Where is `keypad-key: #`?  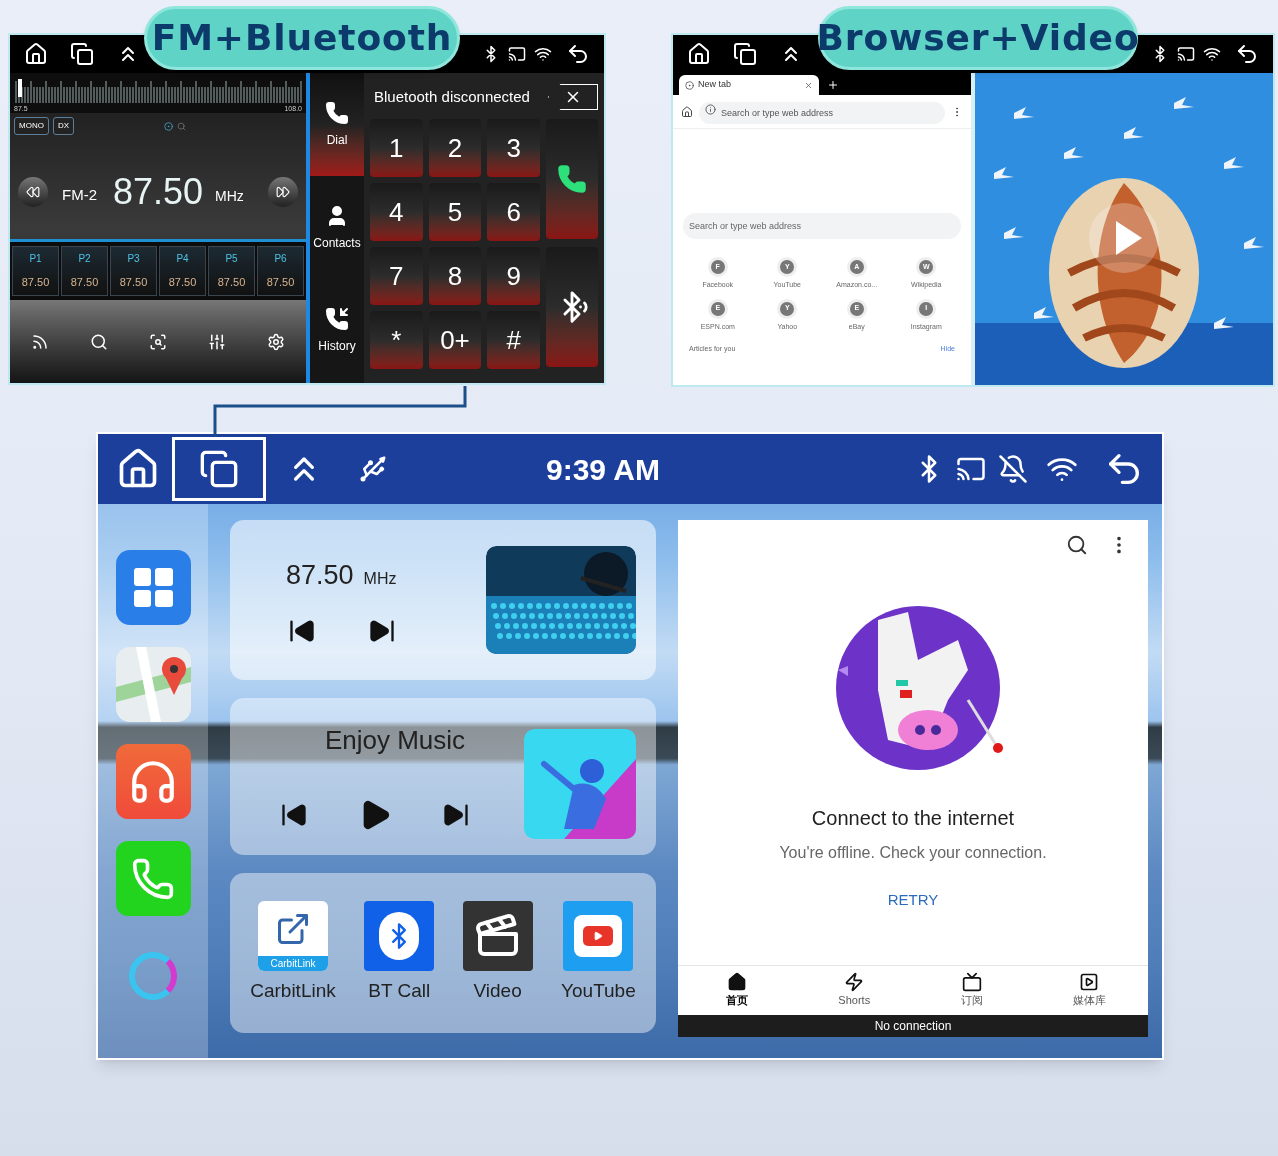
keypad-key: # is located at coordinates (513, 340).